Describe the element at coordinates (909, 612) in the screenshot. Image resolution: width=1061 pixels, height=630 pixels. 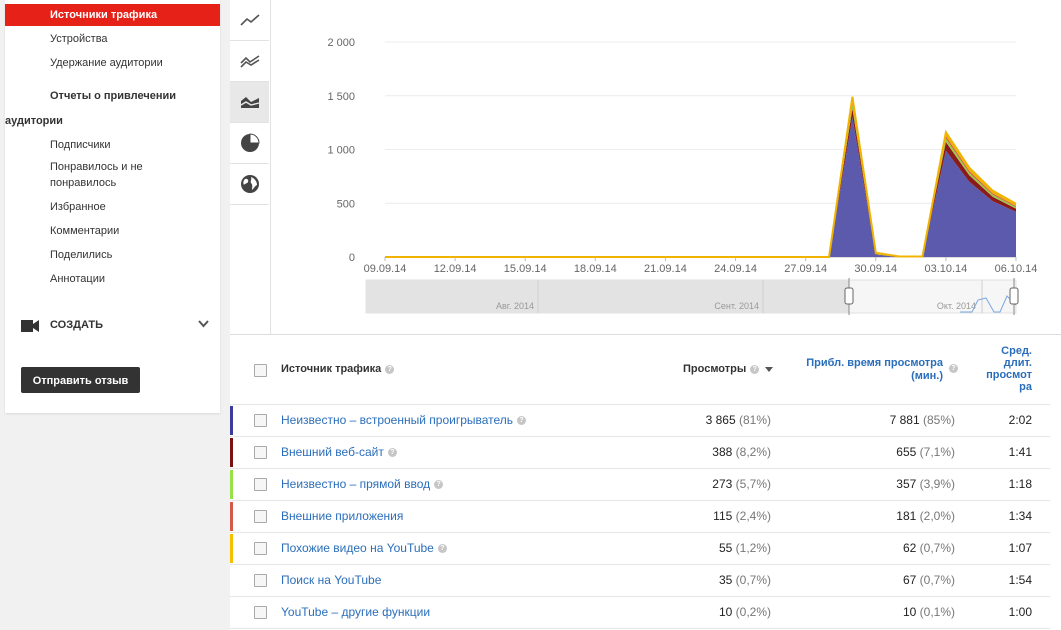
I see `watch-time-value: 10` at that location.